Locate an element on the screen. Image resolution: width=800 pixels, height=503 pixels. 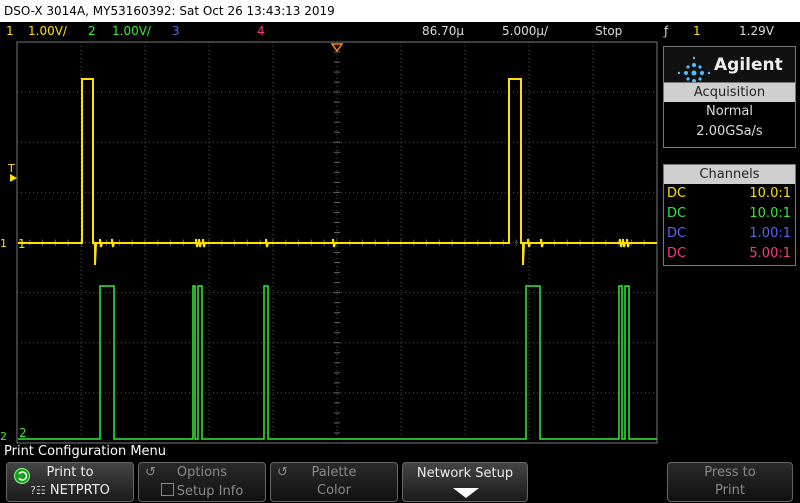
ch2-ground-label: 2 is located at coordinates (3, 436).